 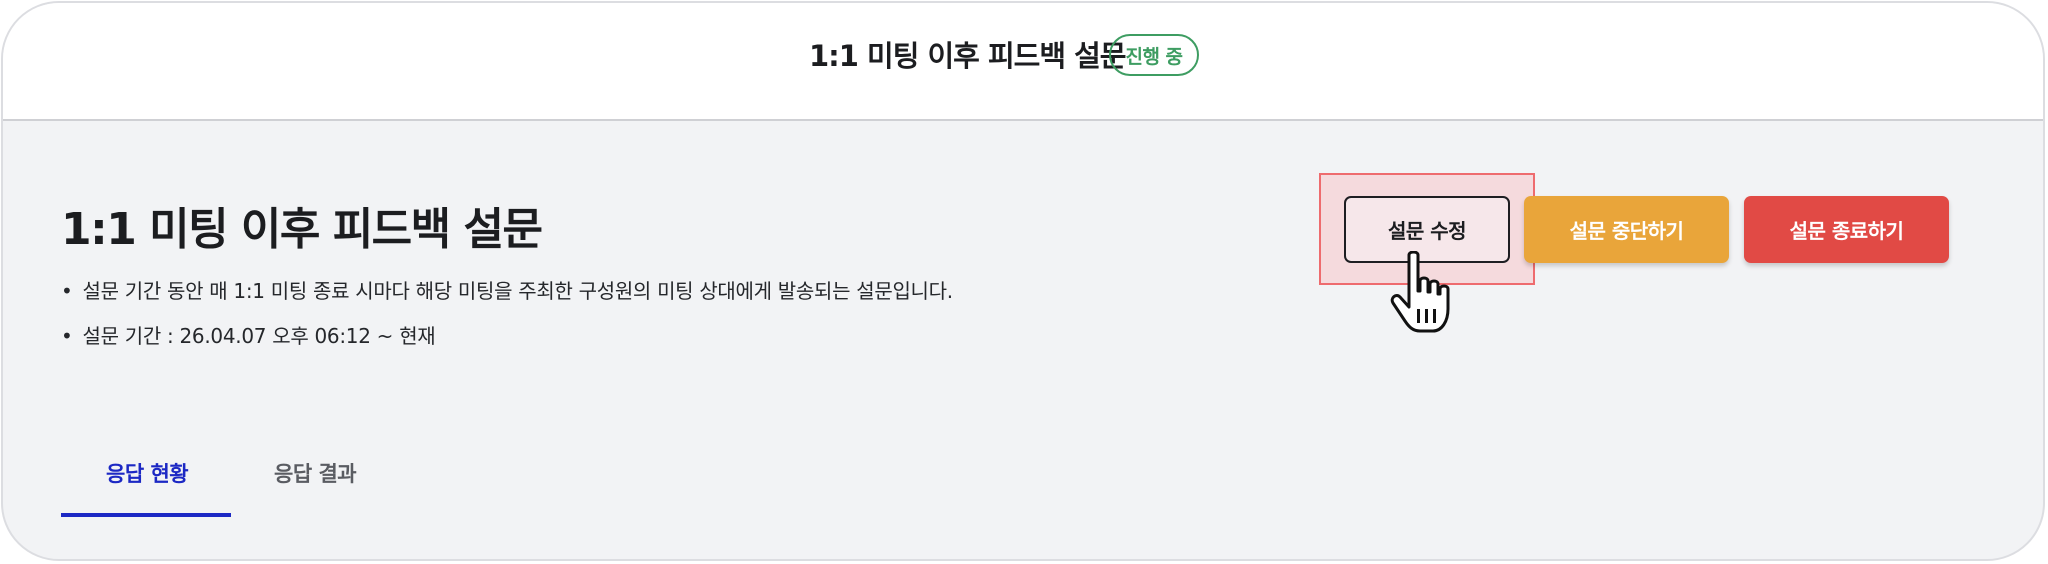 I want to click on period-text: 설문 기간 : 26.04.07 오후 06:12 ~ 현재, so click(x=259, y=336).